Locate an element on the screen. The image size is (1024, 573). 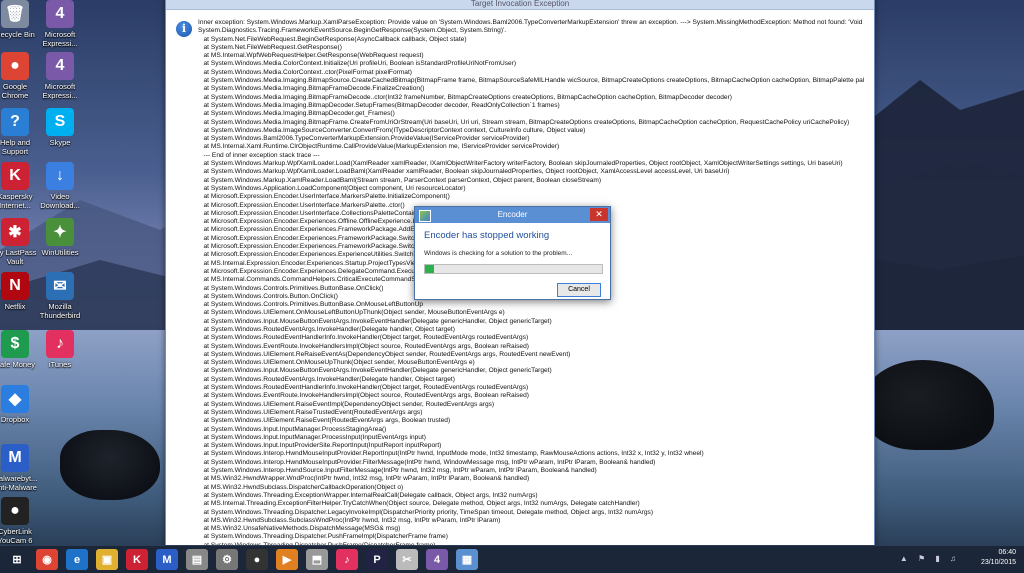
desktop-icon: $ Safe Money is located at coordinates (20, 358).